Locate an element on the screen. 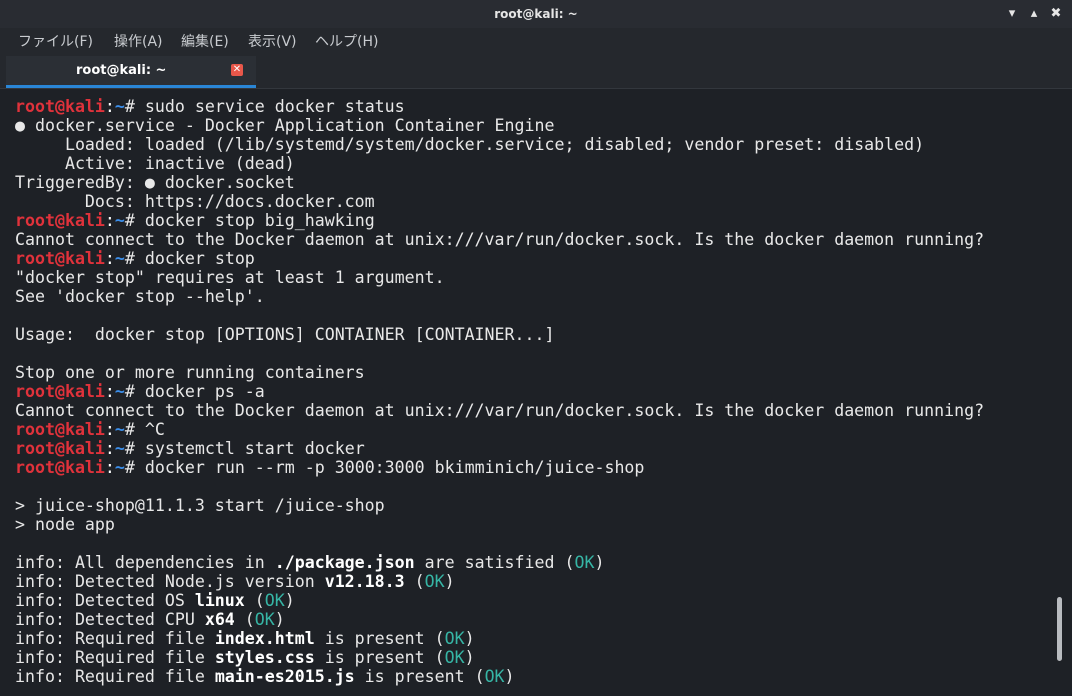 The width and height of the screenshot is (1072, 696). menu-view: 表示(V) is located at coordinates (272, 42).